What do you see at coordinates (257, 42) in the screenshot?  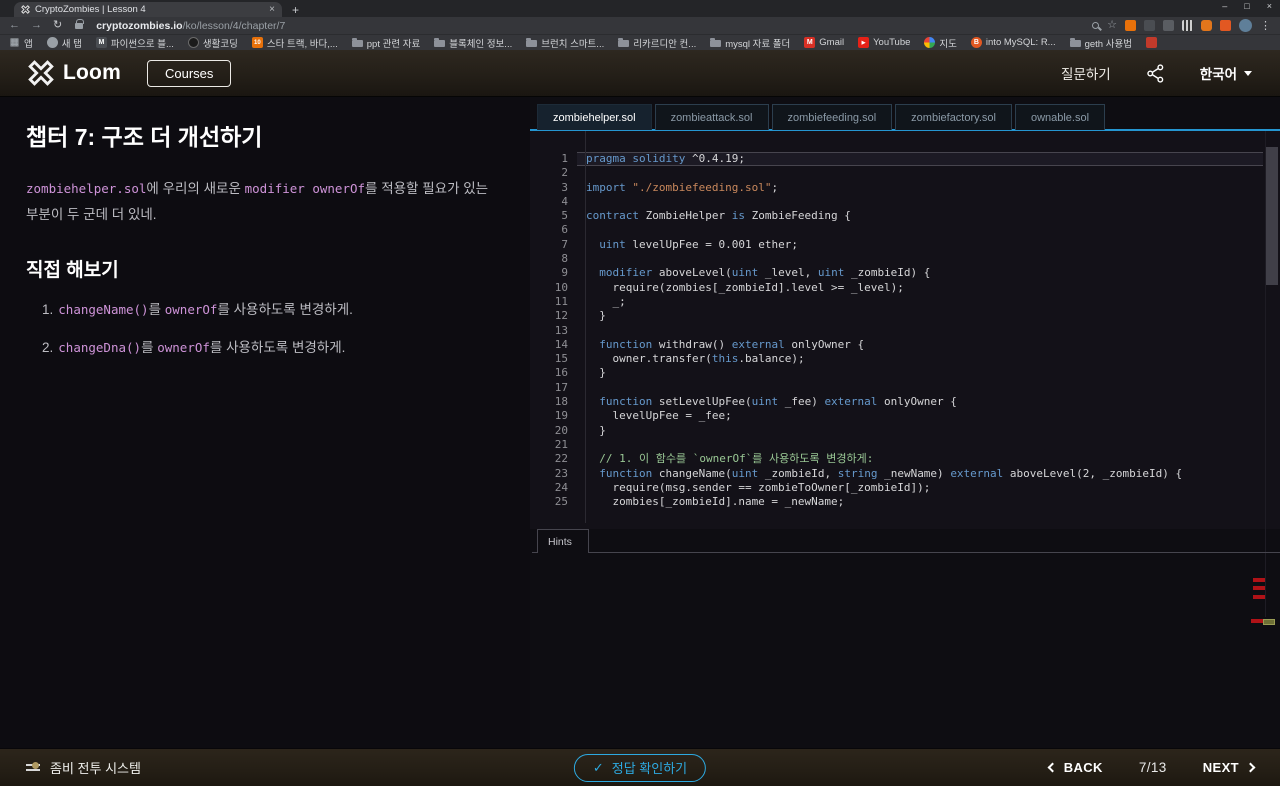 I see `ten-badge-icon: 10` at bounding box center [257, 42].